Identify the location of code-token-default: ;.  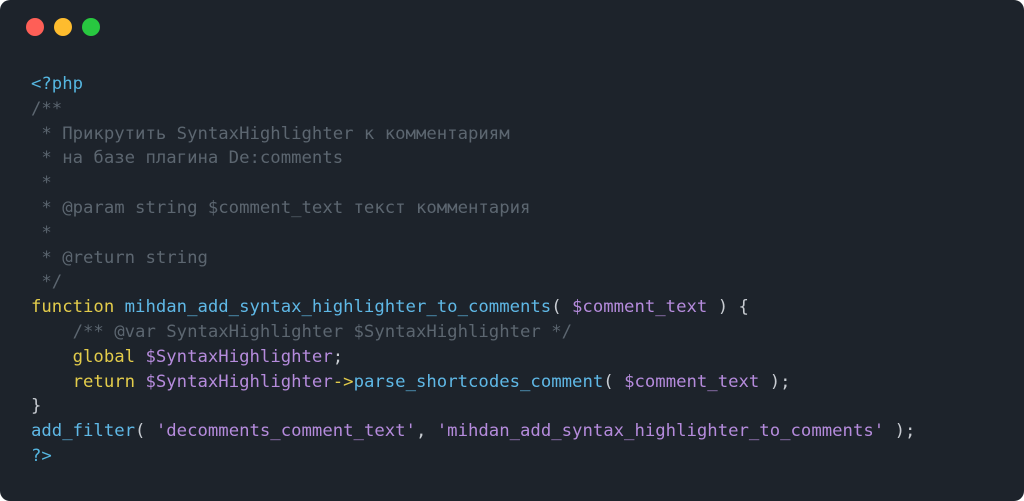
(338, 356).